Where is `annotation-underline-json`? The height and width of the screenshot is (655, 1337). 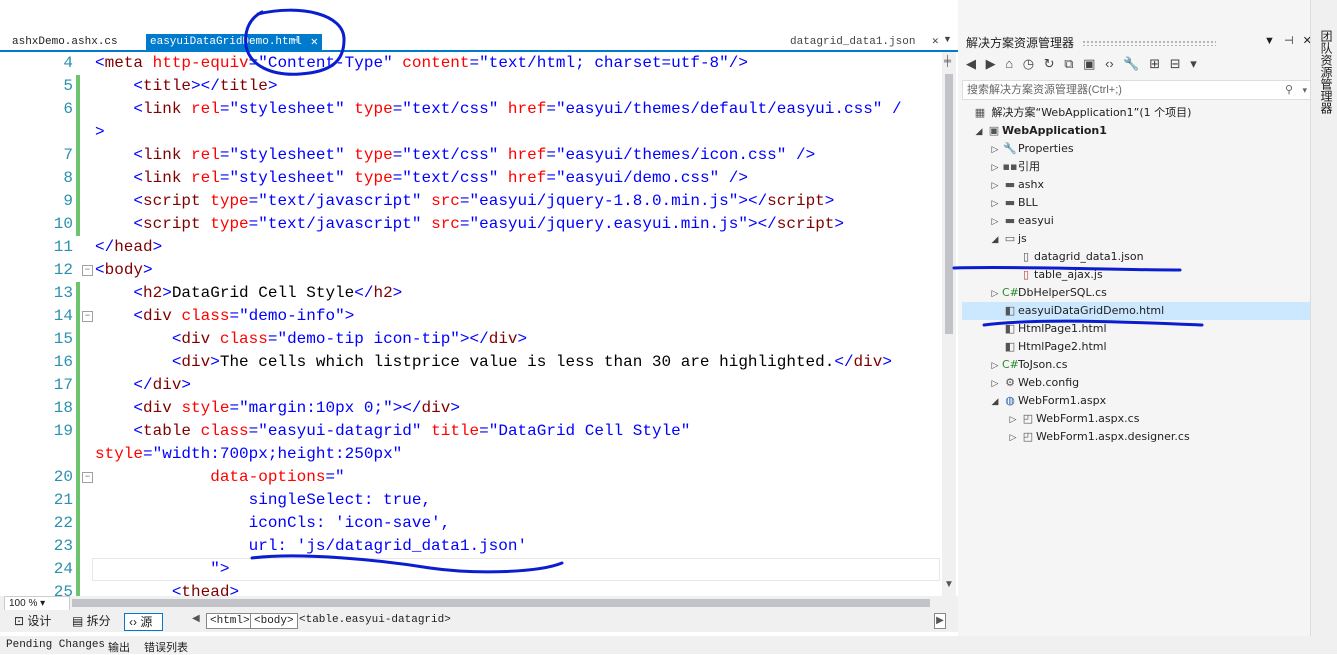
annotation-underline-json is located at coordinates (1067, 268).